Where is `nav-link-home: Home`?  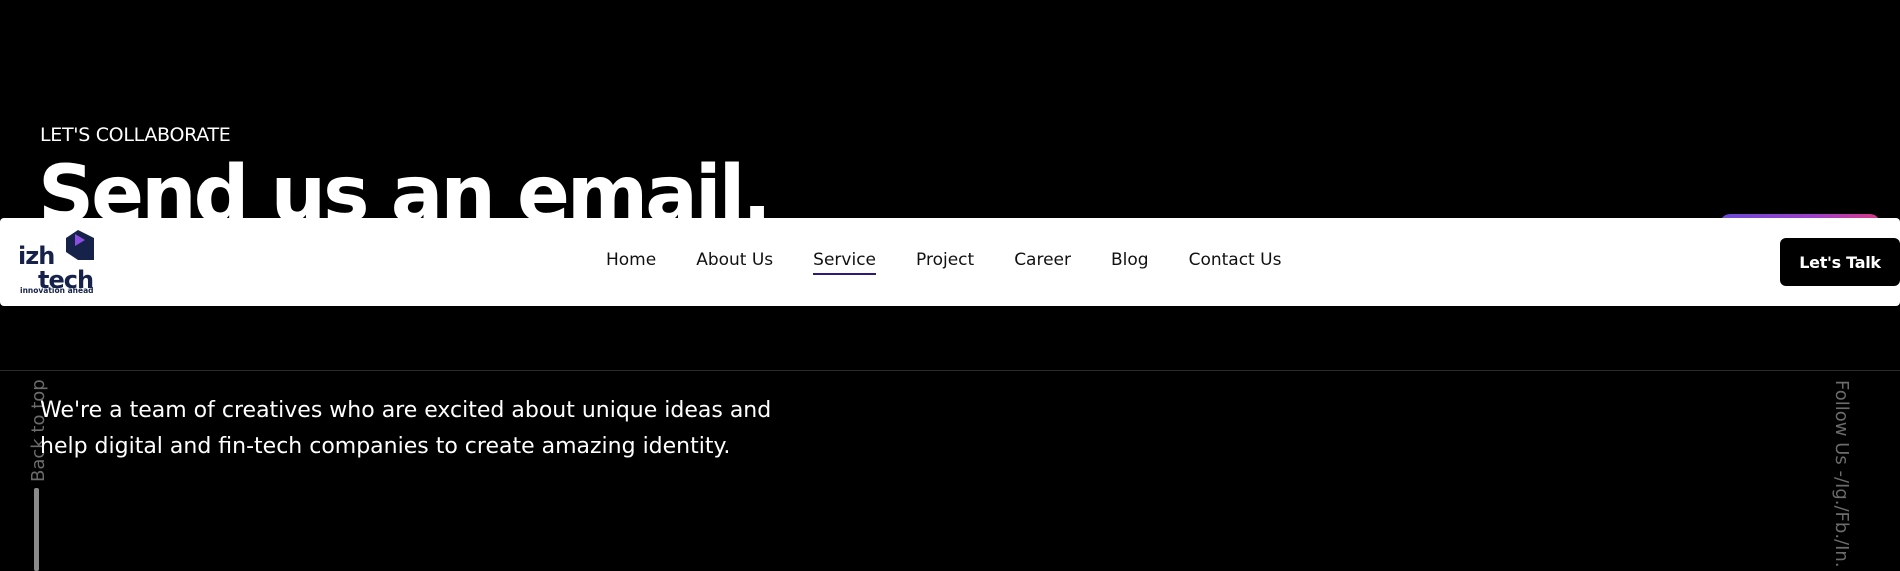
nav-link-home: Home is located at coordinates (631, 262).